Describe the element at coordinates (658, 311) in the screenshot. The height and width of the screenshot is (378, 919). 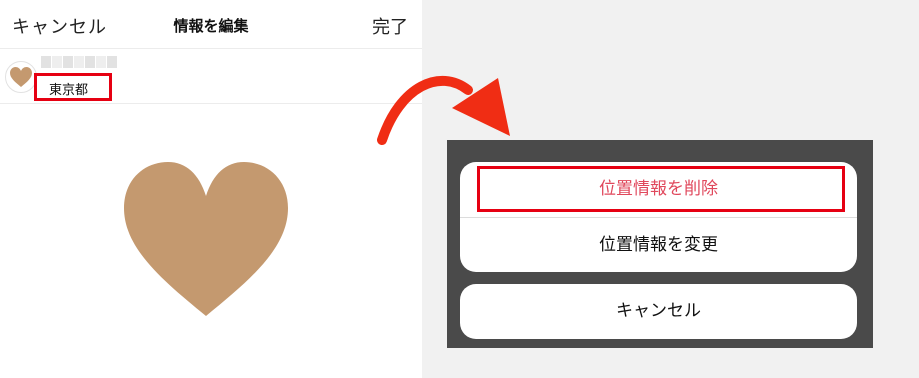
I see `action-sheet-cancel-button: キャンセル` at that location.